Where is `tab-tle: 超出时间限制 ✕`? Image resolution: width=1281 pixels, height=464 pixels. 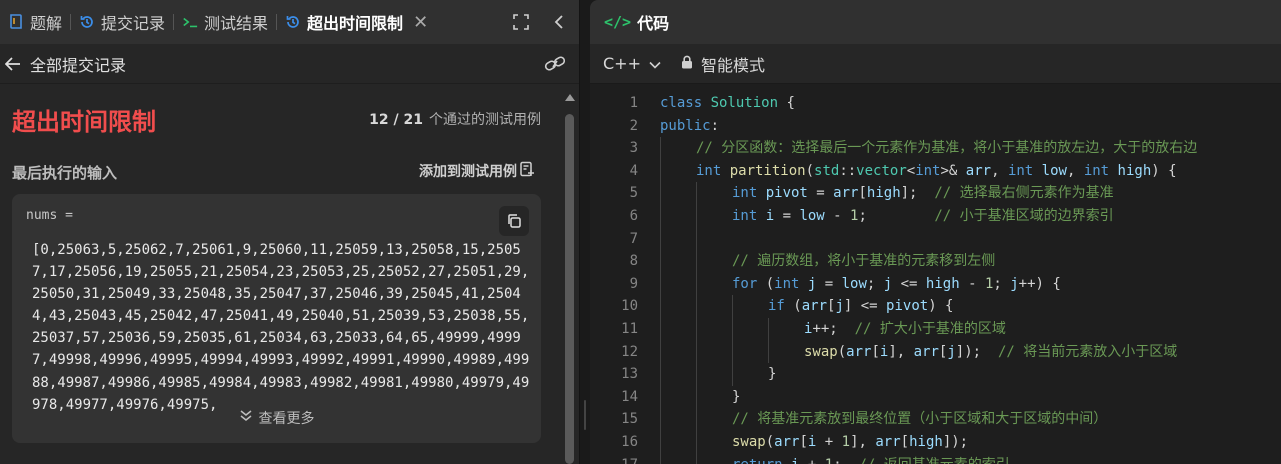
tab-tle: 超出时间限制 ✕ is located at coordinates (356, 22).